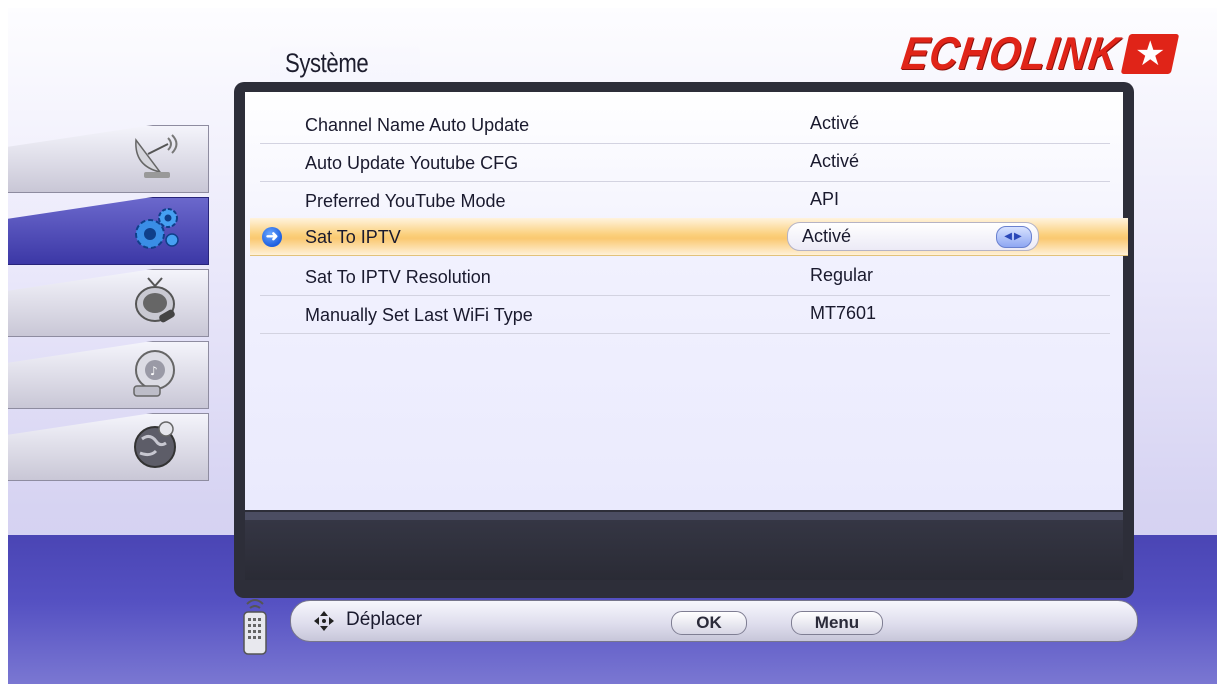 The width and height of the screenshot is (1217, 684). I want to click on row-label: Auto Update Youtube CFG, so click(412, 163).